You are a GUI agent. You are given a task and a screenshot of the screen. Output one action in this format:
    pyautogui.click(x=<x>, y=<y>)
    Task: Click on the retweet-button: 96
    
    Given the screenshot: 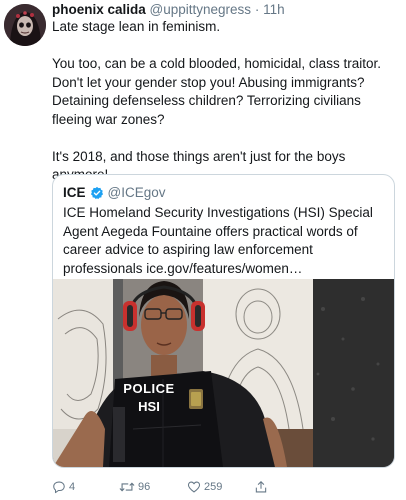 What is the action you would take?
    pyautogui.click(x=134, y=487)
    